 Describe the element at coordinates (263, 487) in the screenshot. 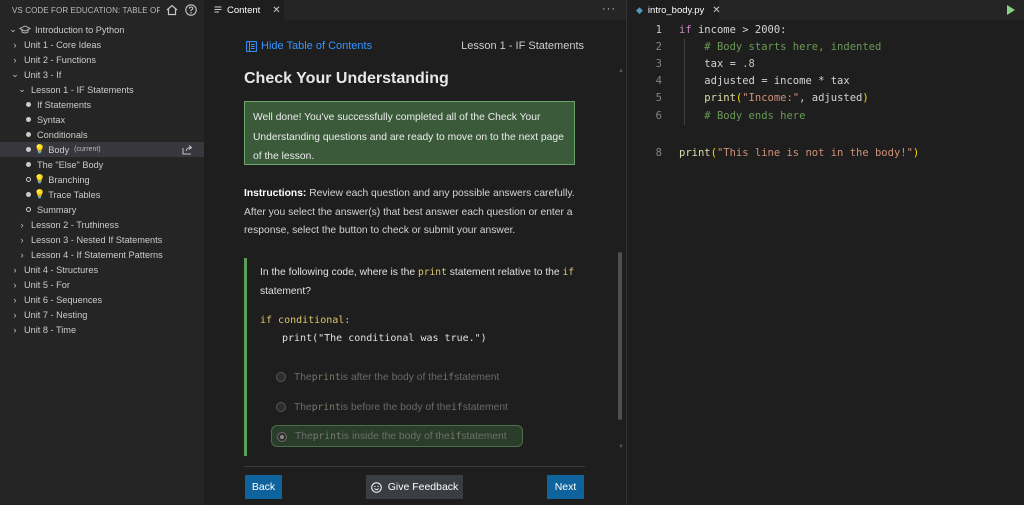

I see `back-button: Back` at that location.